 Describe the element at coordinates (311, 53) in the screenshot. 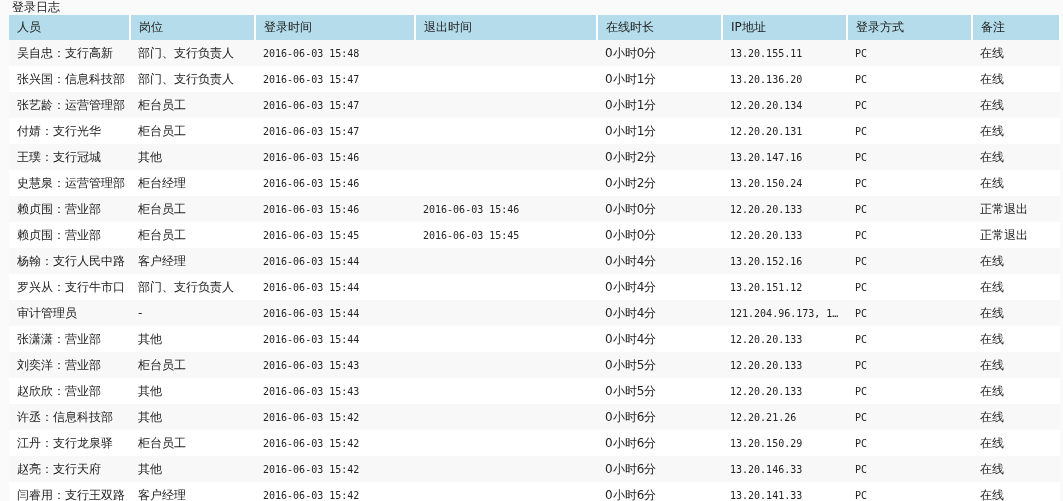

I see `table-cell: 2016-06-03 15:48` at that location.